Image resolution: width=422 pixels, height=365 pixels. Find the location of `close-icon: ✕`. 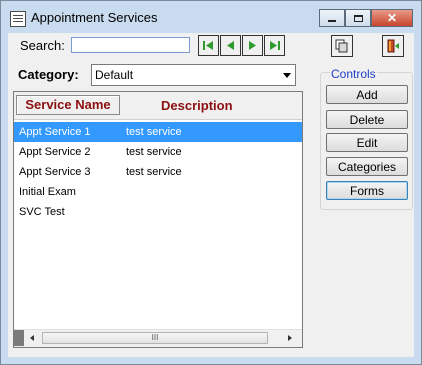

close-icon: ✕ is located at coordinates (392, 18).